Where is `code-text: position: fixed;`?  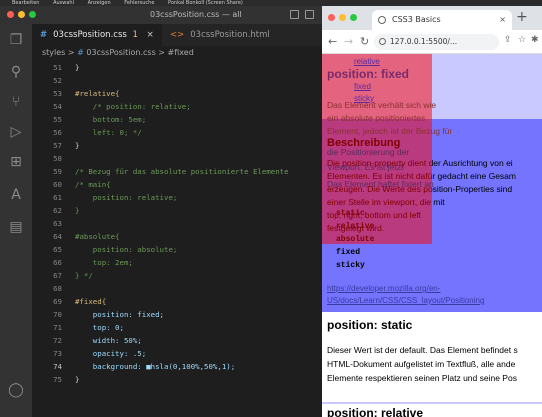
code-text: position: fixed; is located at coordinates (119, 314).